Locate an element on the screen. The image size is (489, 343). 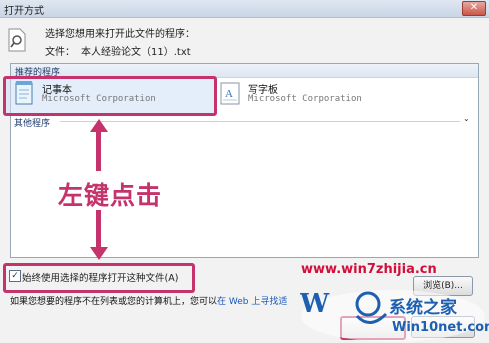
always-use-checkbox: ✓ is located at coordinates (15, 276).